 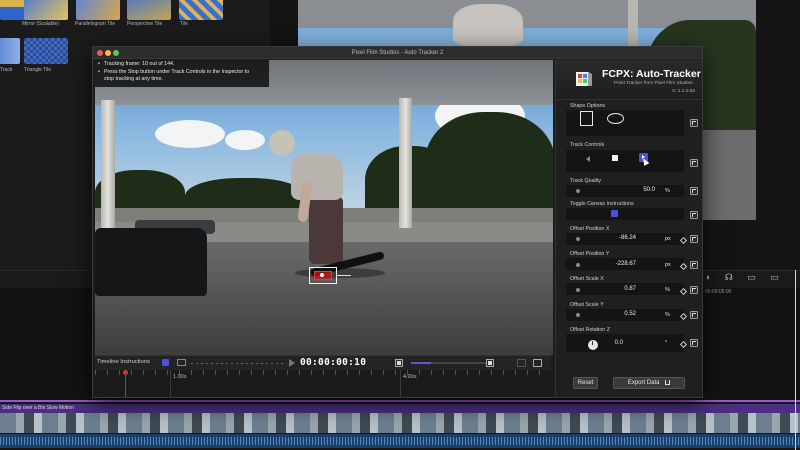 What do you see at coordinates (46, 51) in the screenshot?
I see `effect-tile-triangle` at bounding box center [46, 51].